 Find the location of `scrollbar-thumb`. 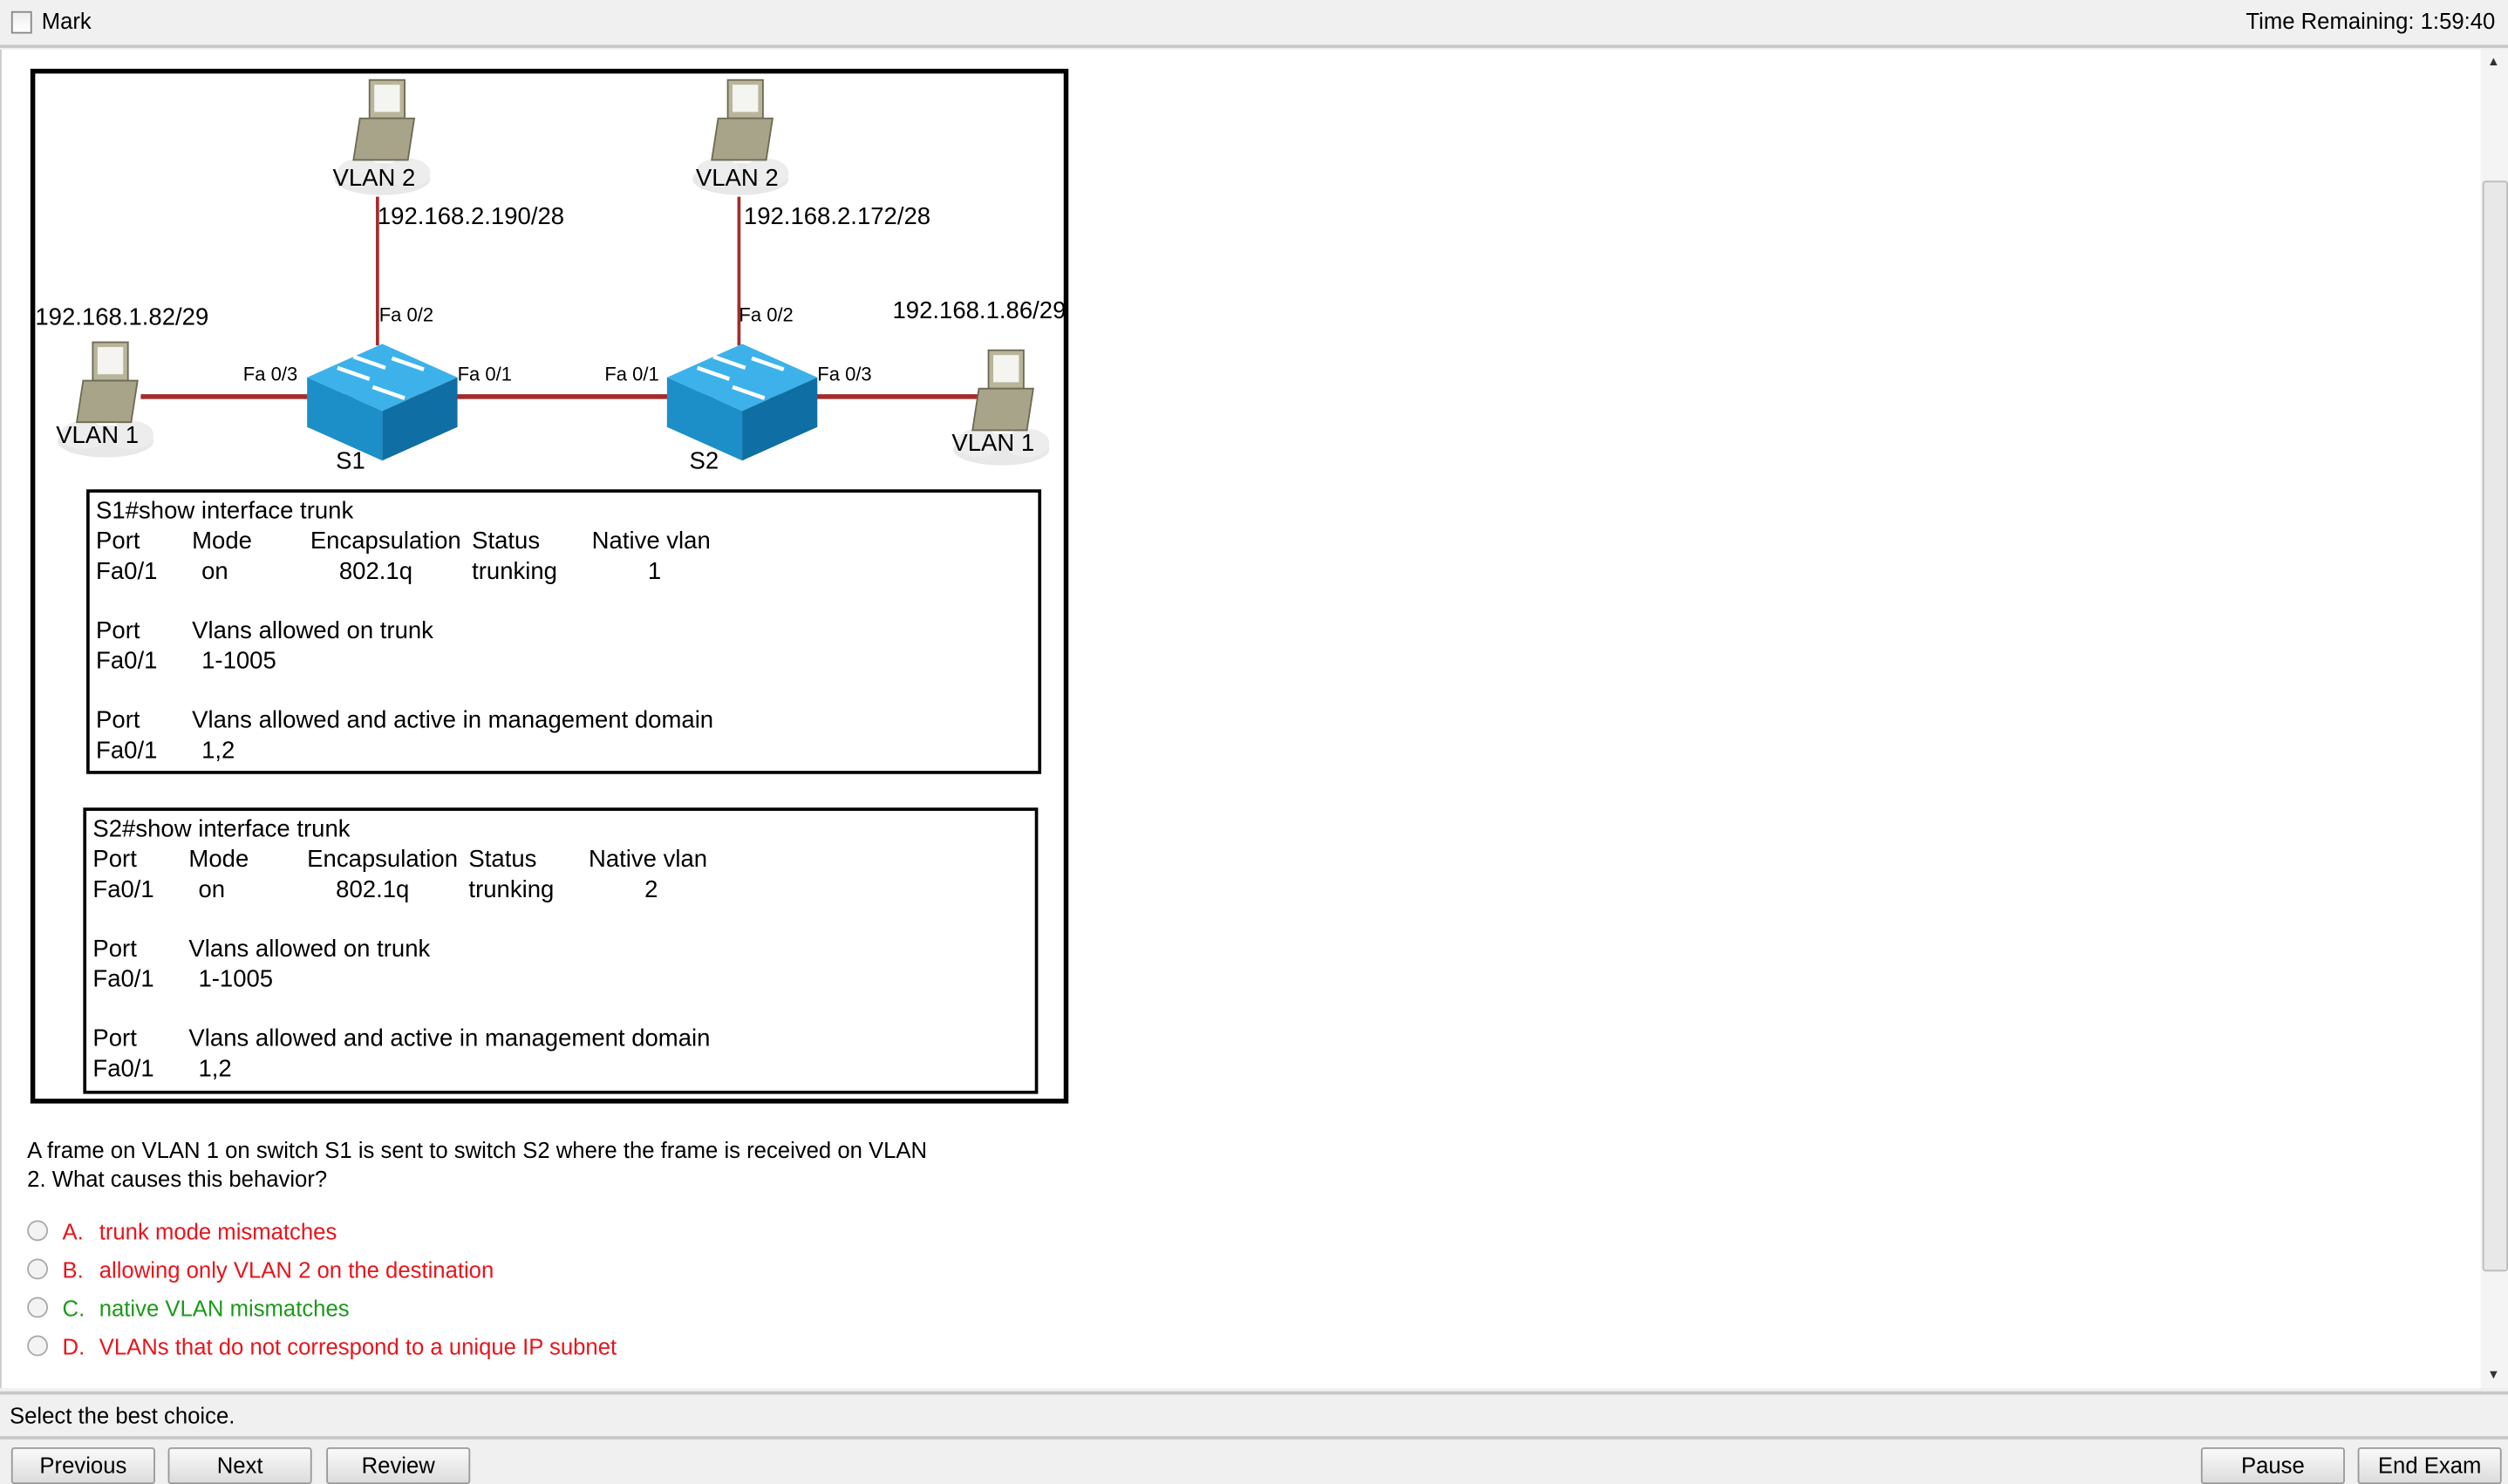

scrollbar-thumb is located at coordinates (2495, 726).